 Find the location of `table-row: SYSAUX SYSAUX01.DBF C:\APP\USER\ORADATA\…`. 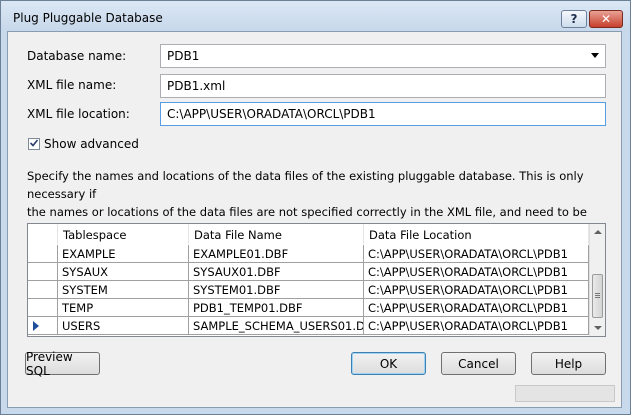

table-row: SYSAUX SYSAUX01.DBF C:\APP\USER\ORADATA\… is located at coordinates (309, 272).